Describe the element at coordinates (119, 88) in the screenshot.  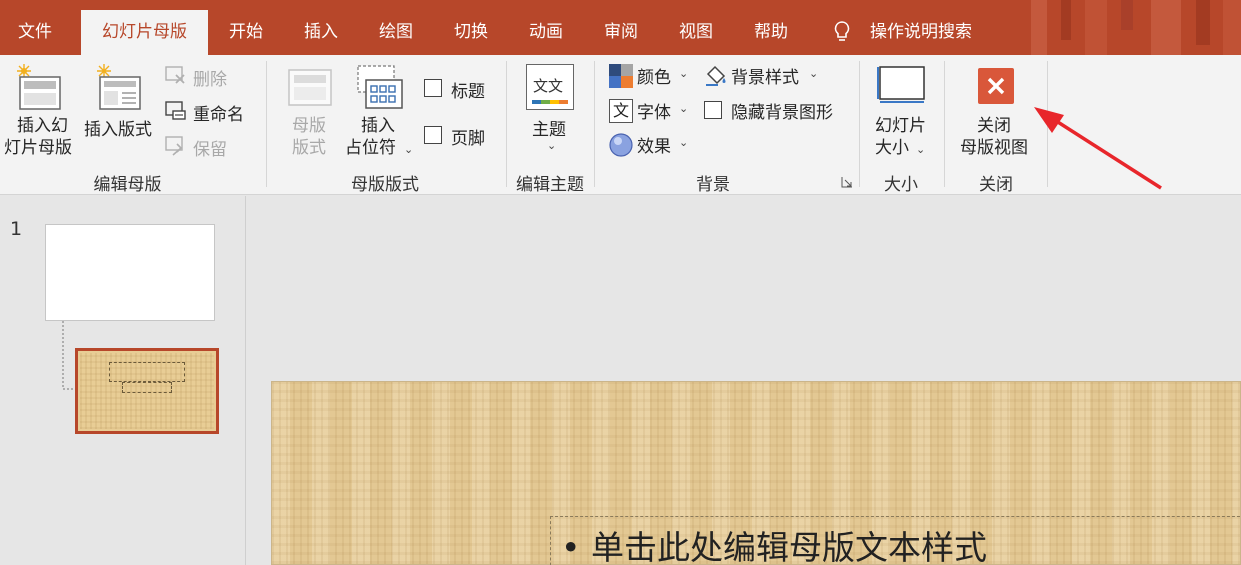
I see `insert-layout-icon` at that location.